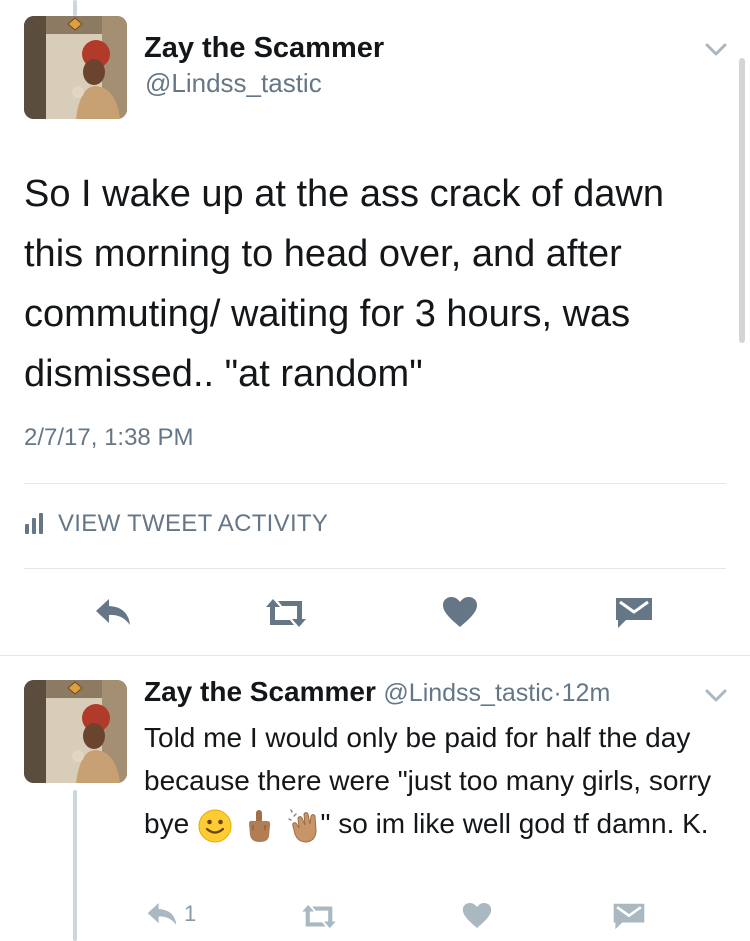  I want to click on reply-header: Zay the Scammer @Lindss_tastic·12m, so click(377, 692).